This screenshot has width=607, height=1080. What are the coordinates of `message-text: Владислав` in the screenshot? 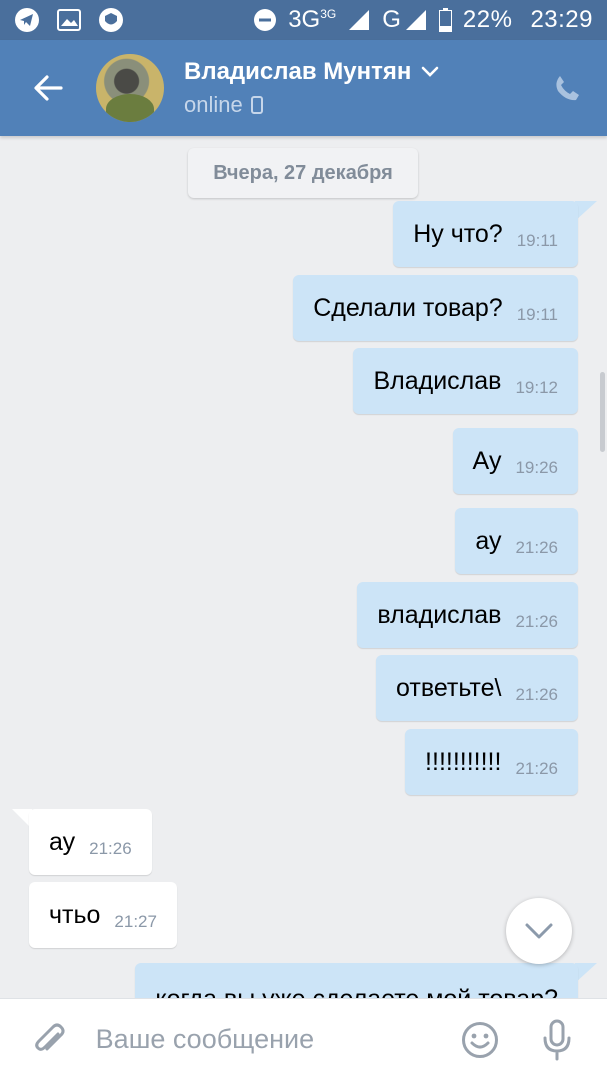 It's located at (437, 380).